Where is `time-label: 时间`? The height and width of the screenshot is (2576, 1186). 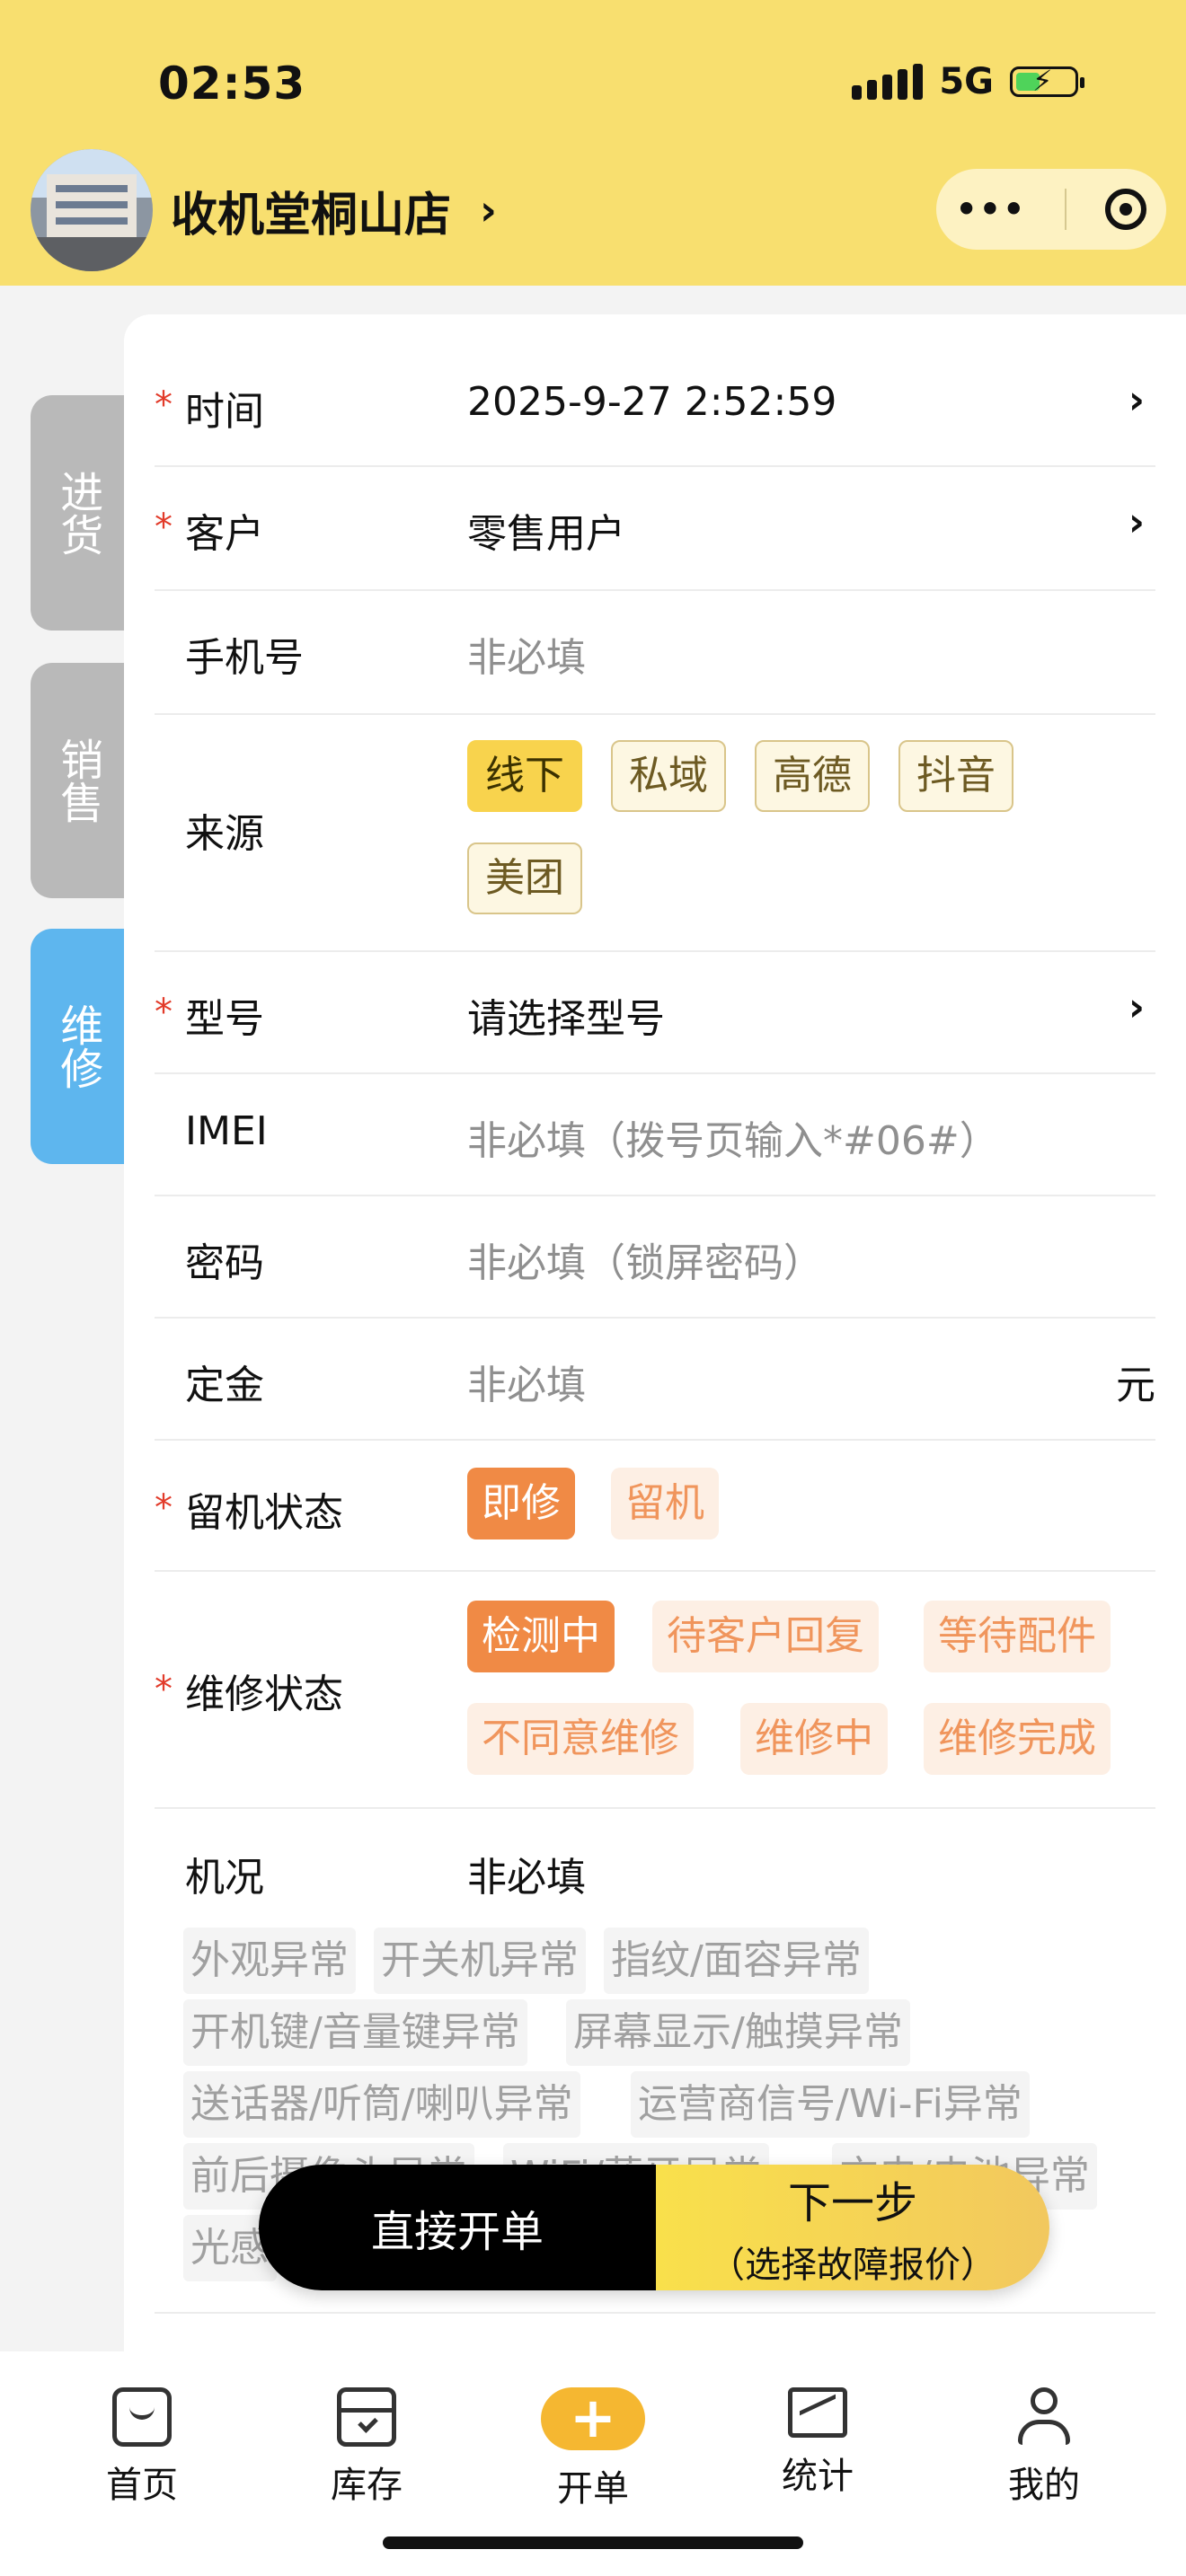
time-label: 时间 is located at coordinates (224, 412).